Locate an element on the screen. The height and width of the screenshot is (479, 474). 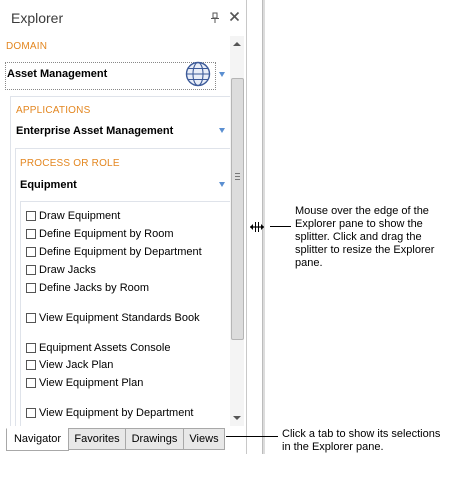
resize-cursor-icon is located at coordinates (257, 227).